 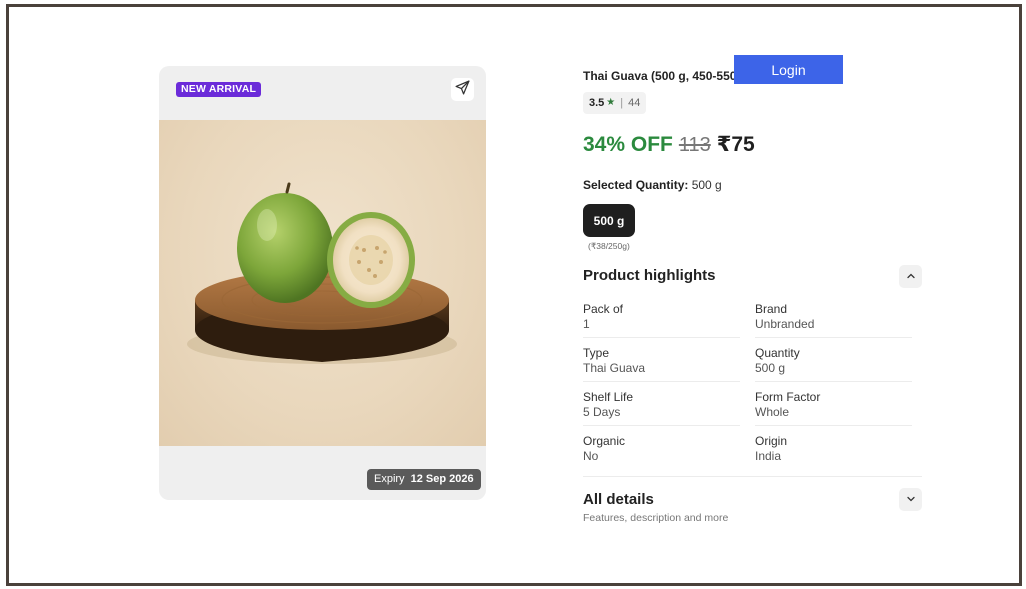 What do you see at coordinates (661, 320) in the screenshot?
I see `highlight-item: Pack of 1` at bounding box center [661, 320].